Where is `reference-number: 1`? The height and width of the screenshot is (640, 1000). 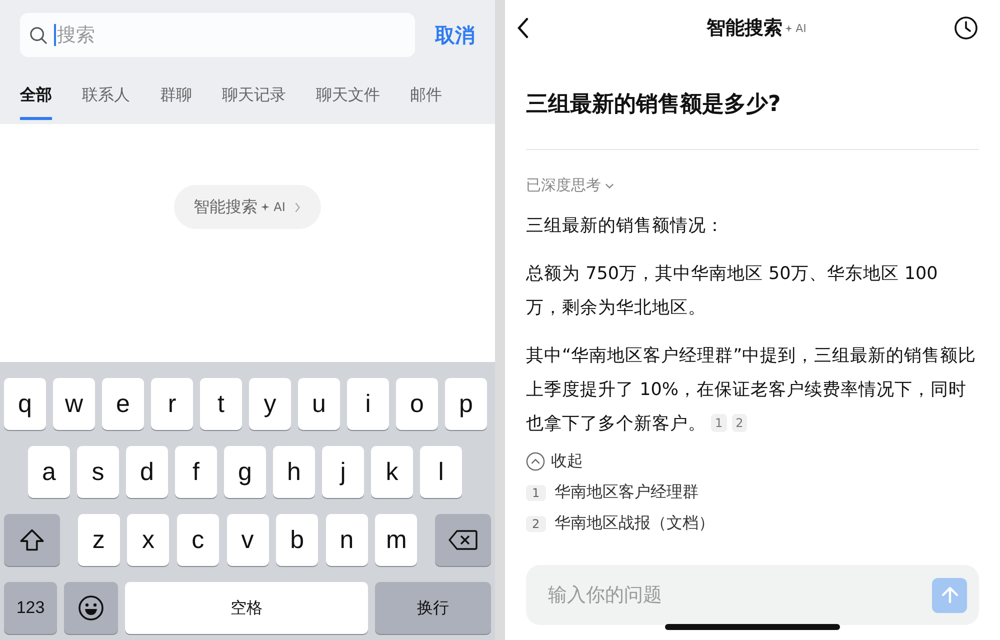 reference-number: 1 is located at coordinates (536, 492).